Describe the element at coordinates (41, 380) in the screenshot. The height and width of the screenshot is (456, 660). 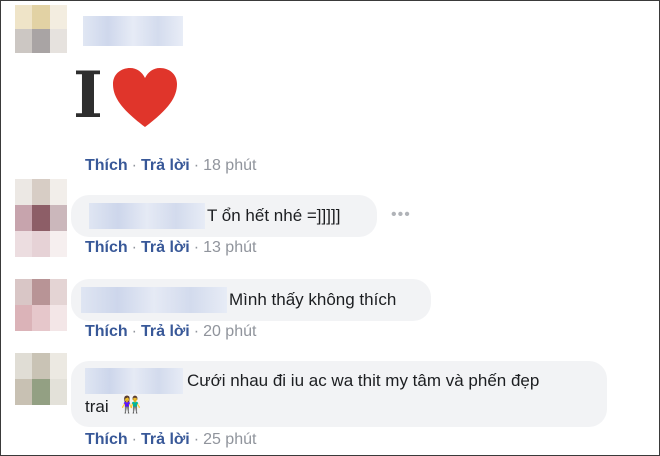
I see `avatar` at that location.